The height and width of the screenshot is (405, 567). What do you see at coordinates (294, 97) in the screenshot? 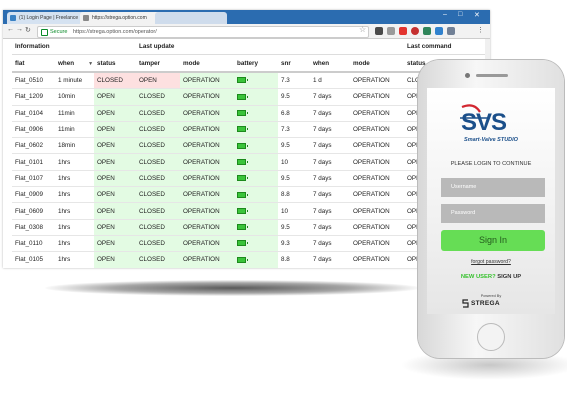
I see `cell-snr: 9.5` at bounding box center [294, 97].